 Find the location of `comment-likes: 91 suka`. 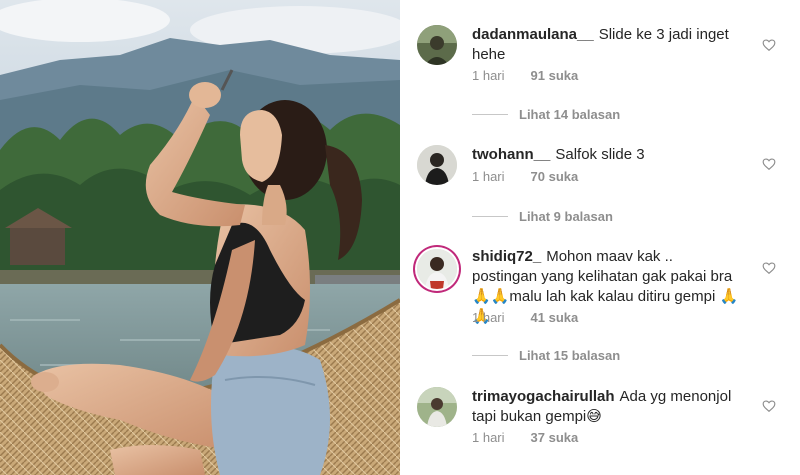

comment-likes: 91 suka is located at coordinates (555, 75).